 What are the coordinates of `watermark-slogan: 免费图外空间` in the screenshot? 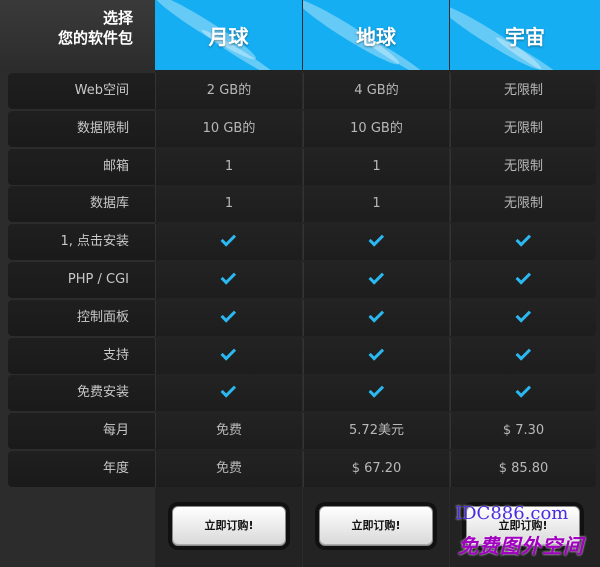 It's located at (521, 546).